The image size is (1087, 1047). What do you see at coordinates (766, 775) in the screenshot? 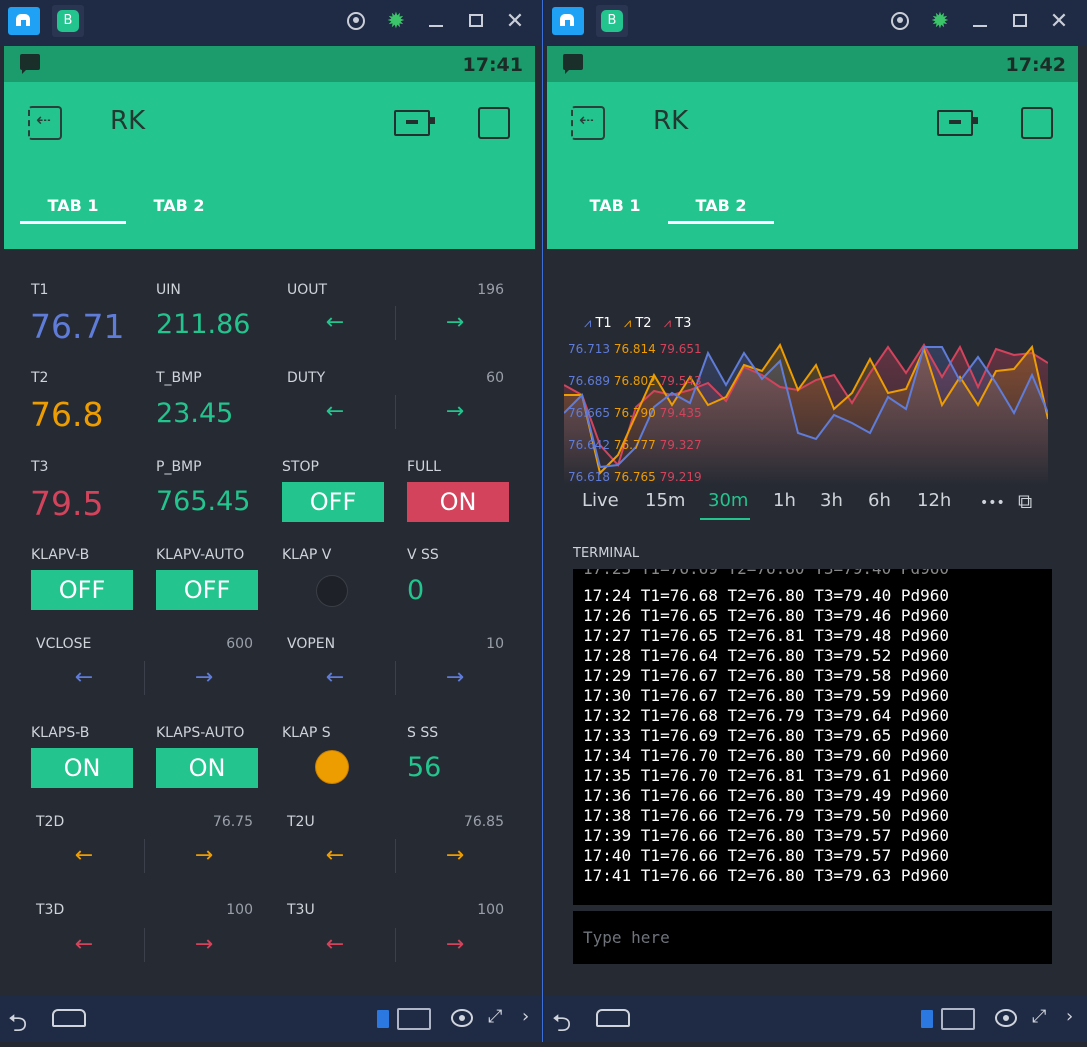
I see `terminal-line: 17:35 T1=76.70 T2=76.81 T3=79.61 Pd960` at bounding box center [766, 775].